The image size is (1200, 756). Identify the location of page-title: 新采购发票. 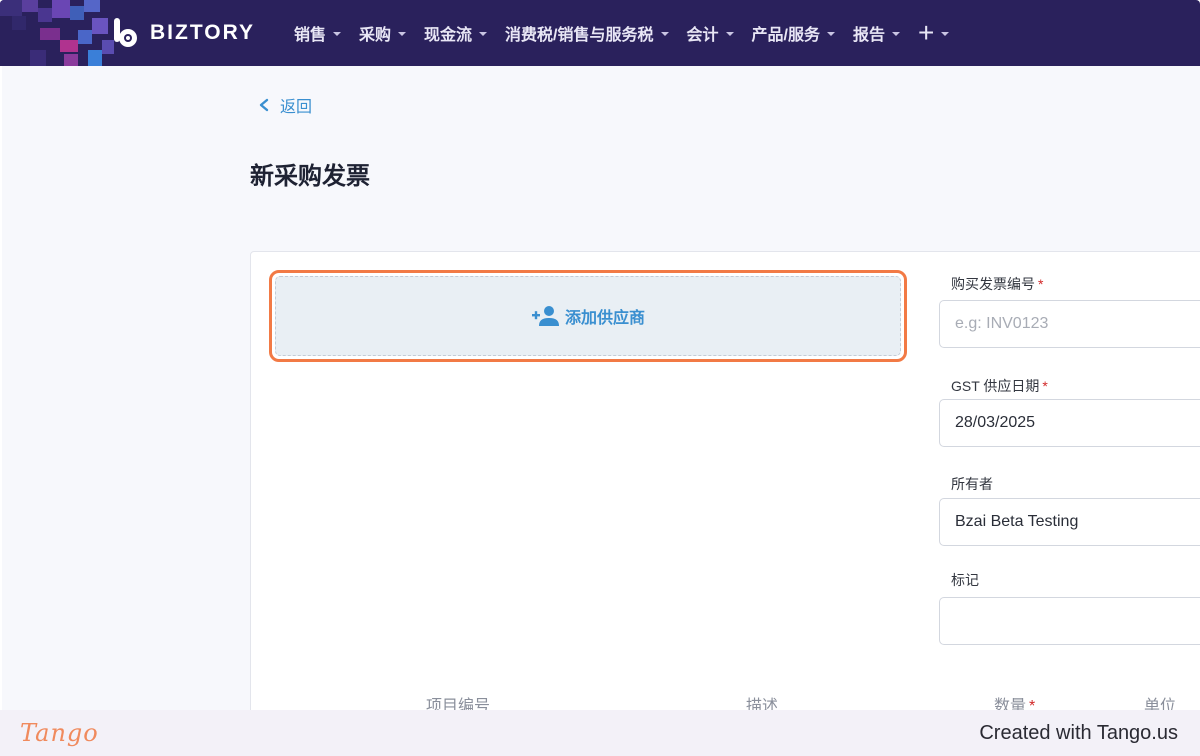
(310, 176).